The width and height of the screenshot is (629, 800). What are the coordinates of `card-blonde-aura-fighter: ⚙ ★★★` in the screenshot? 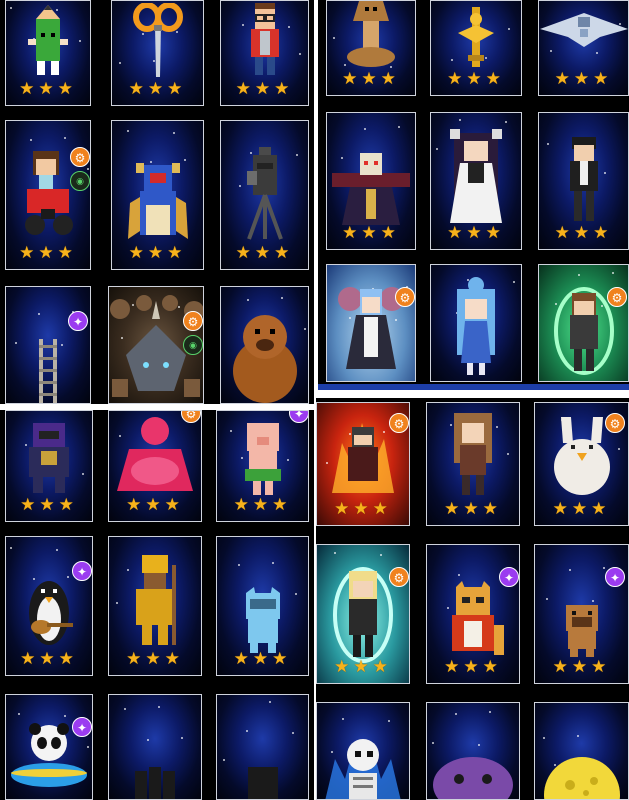 It's located at (363, 614).